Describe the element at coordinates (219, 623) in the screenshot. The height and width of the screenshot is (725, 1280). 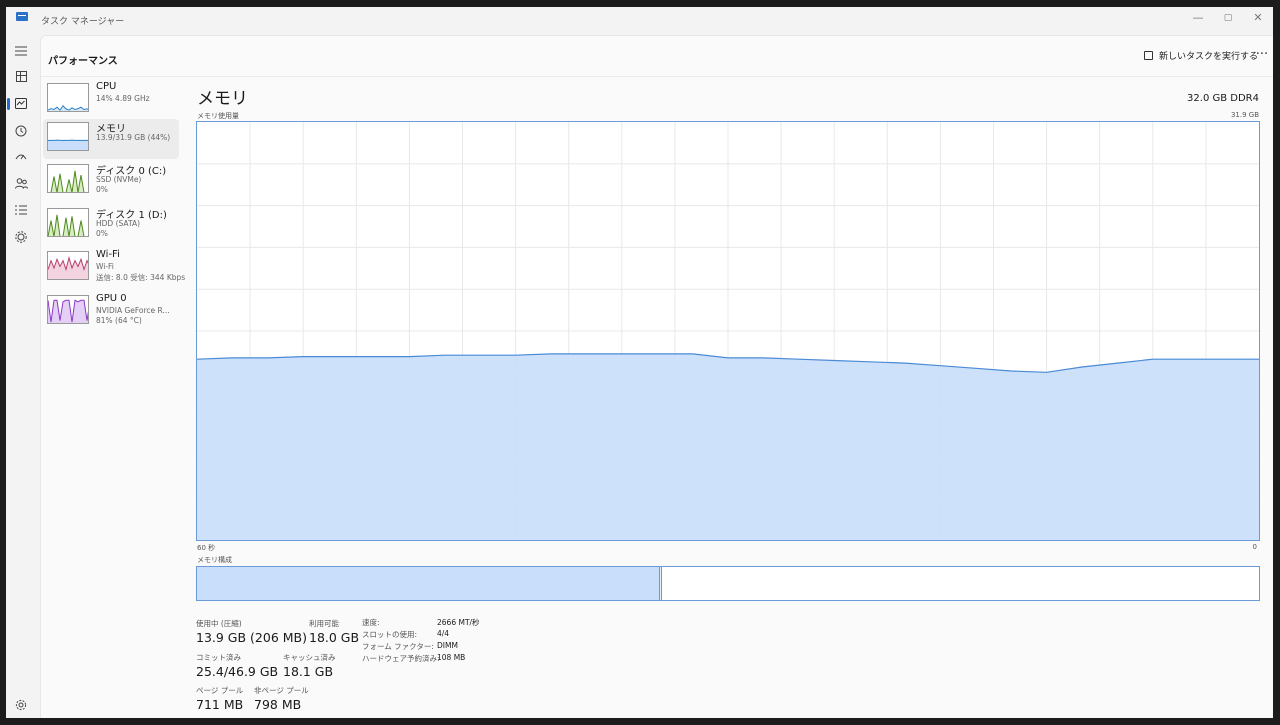
I see `in-use-label: 使用中 (圧縮)` at that location.